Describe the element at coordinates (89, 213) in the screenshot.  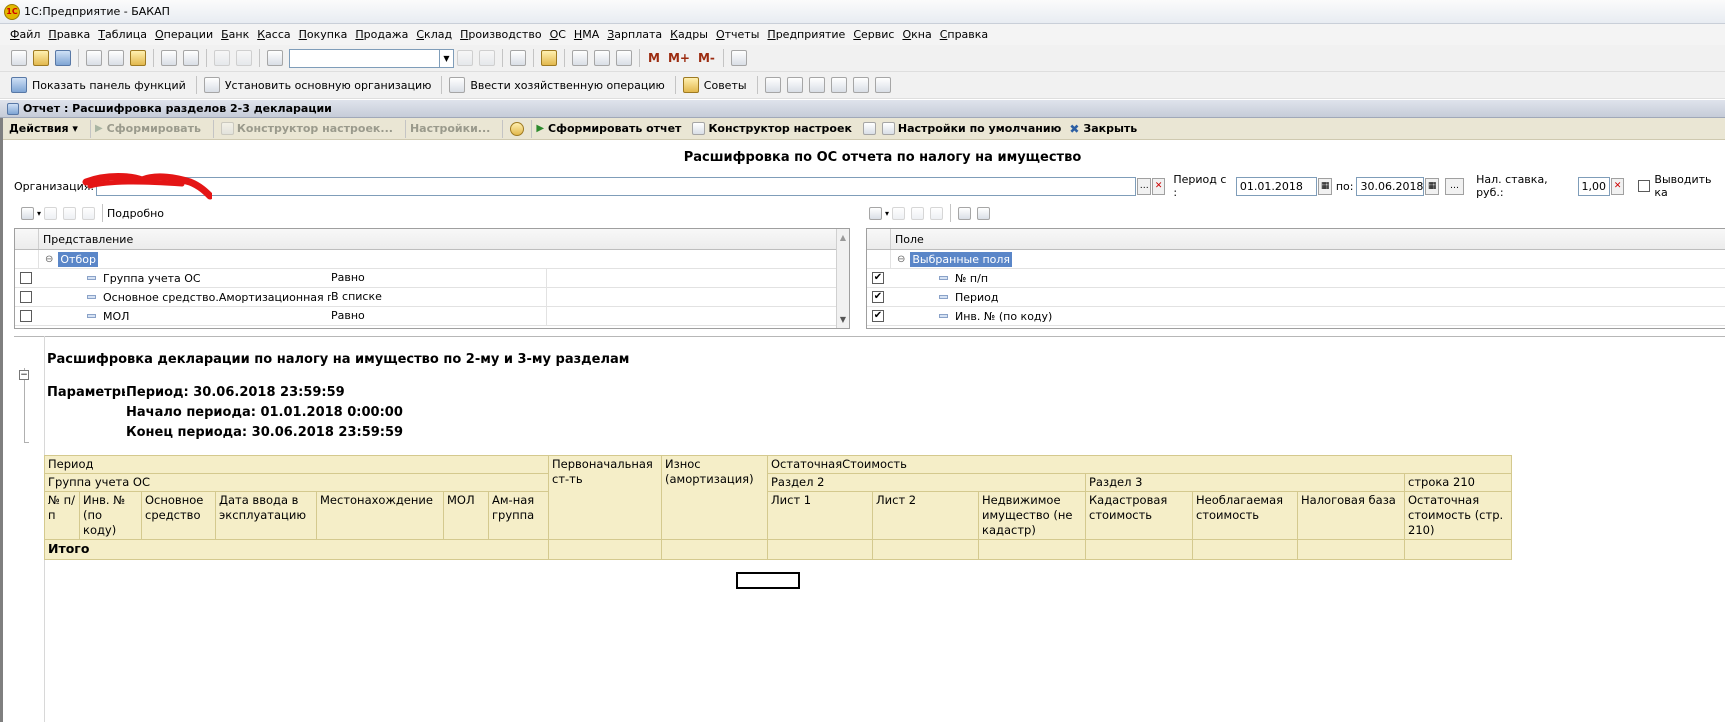
I see `move-down-icon` at that location.